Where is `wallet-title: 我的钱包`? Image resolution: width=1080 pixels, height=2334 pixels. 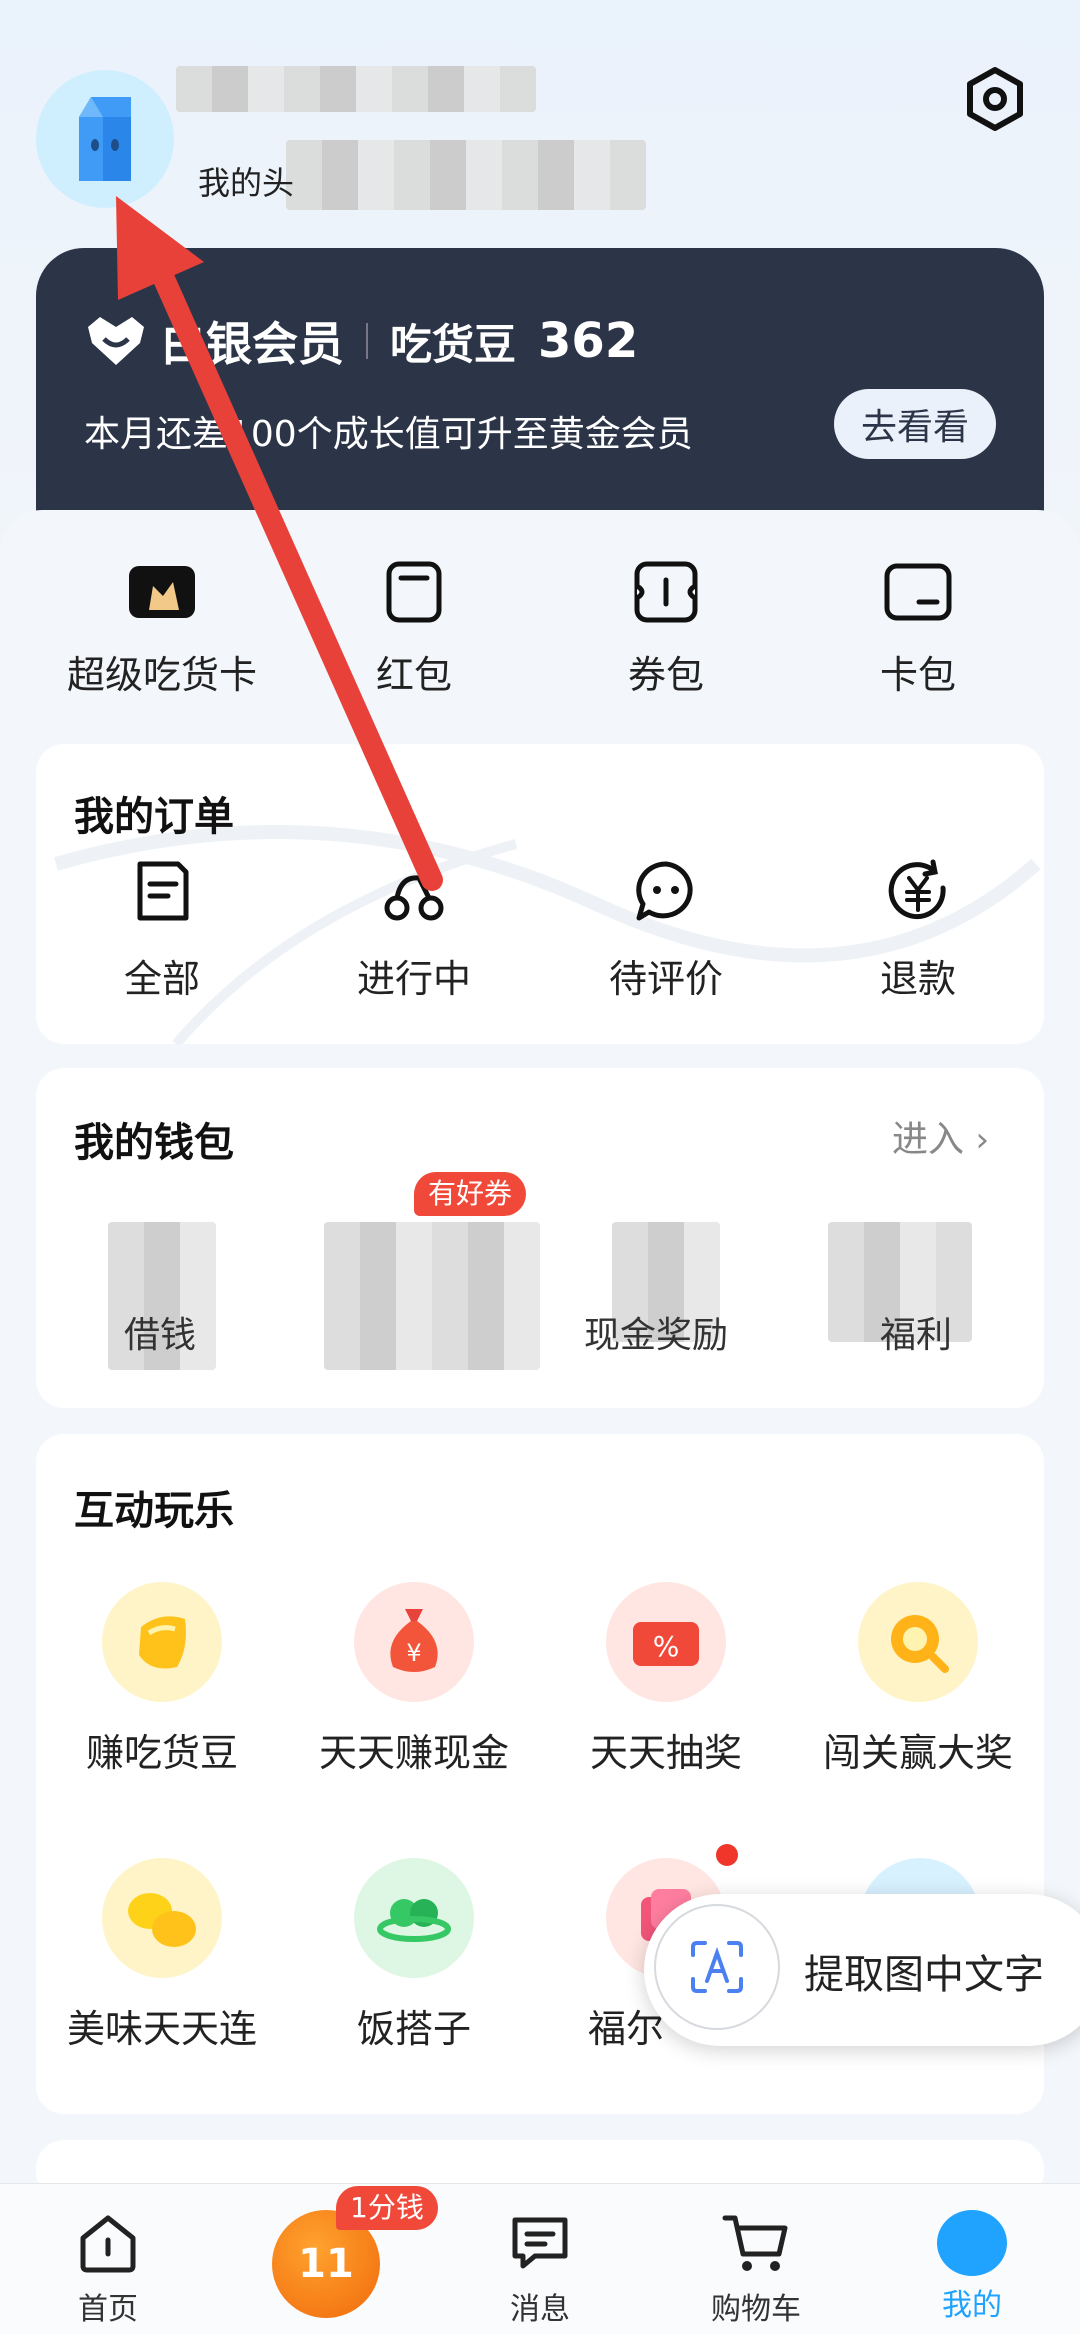 wallet-title: 我的钱包 is located at coordinates (154, 1143).